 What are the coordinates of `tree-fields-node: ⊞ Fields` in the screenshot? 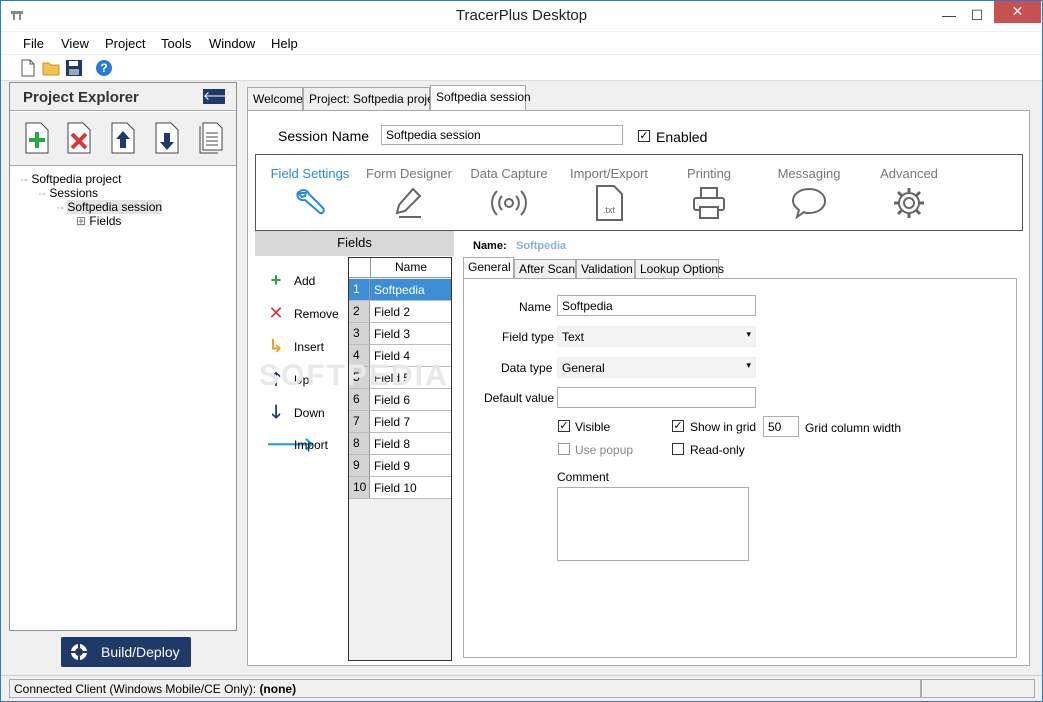 It's located at (98, 221).